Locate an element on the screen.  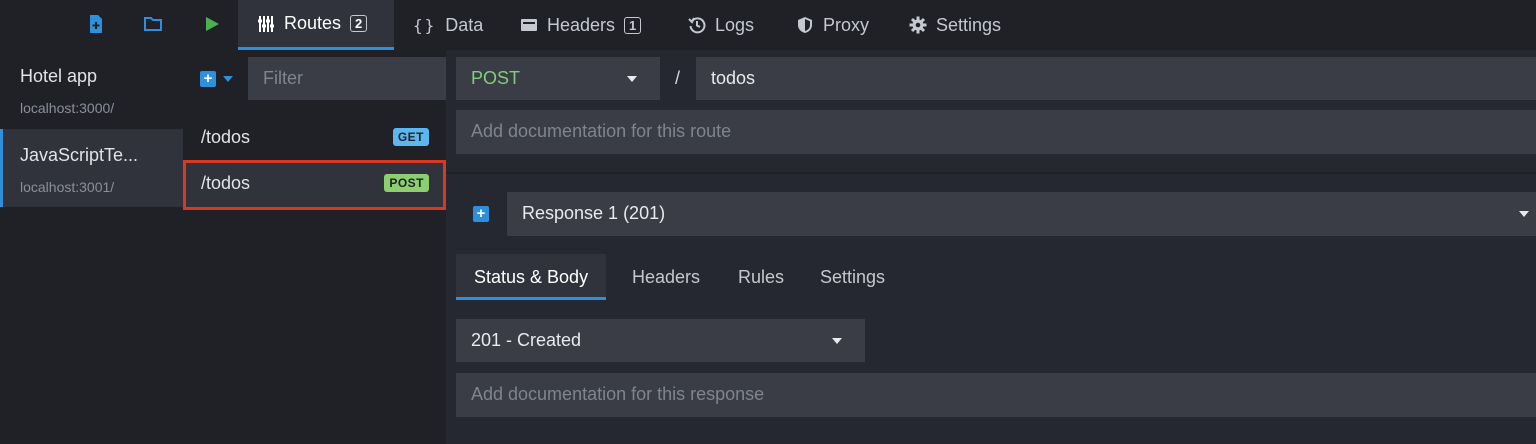
tab-routes-label: Routes is located at coordinates (313, 23).